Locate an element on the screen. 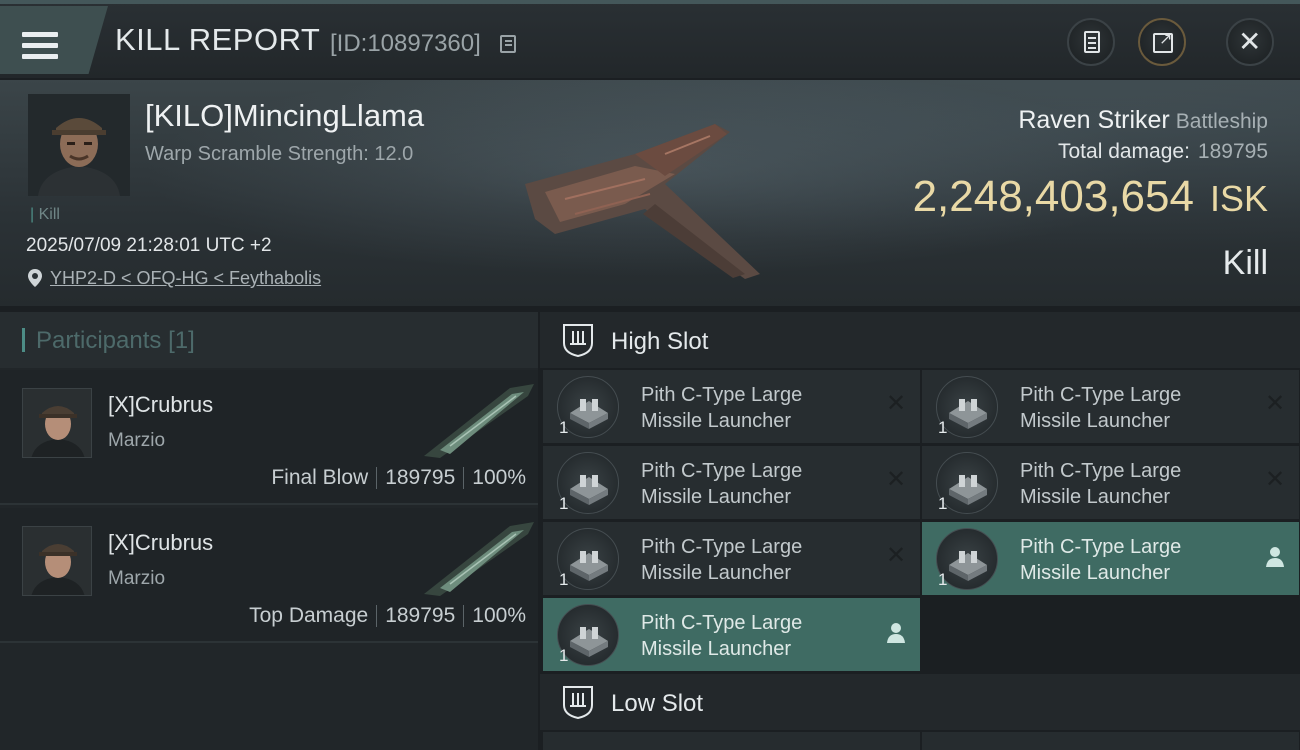  victim-portrait is located at coordinates (79, 145).